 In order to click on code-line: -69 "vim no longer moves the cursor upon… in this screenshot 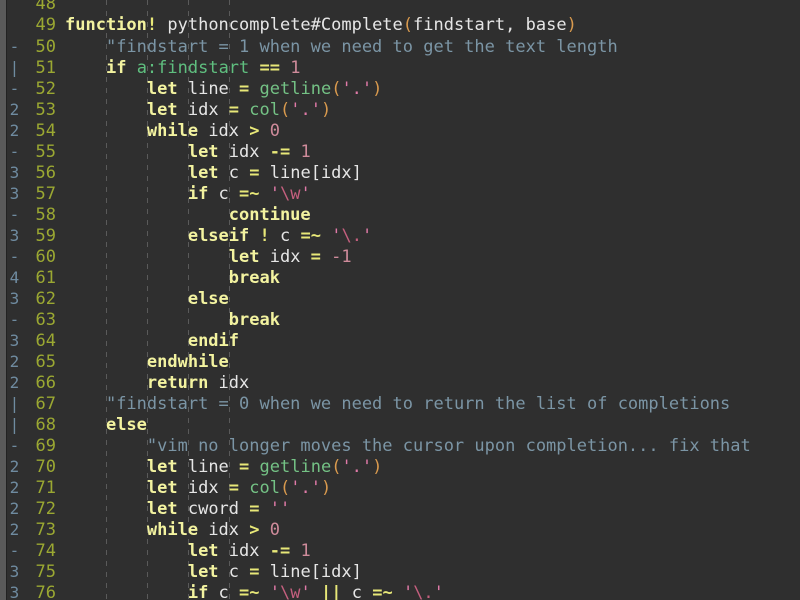, I will do `click(400, 445)`.